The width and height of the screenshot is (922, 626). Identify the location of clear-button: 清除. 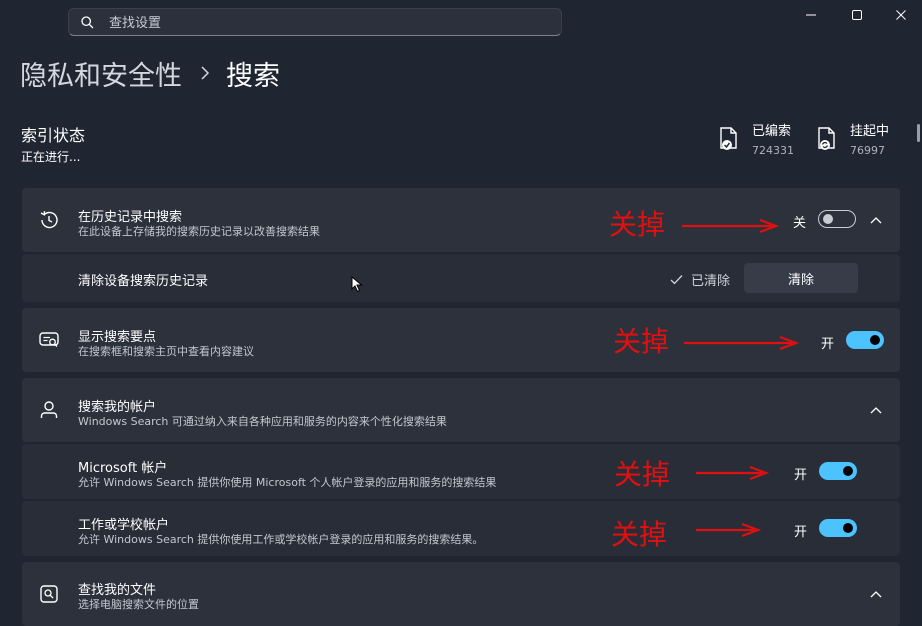
(801, 278).